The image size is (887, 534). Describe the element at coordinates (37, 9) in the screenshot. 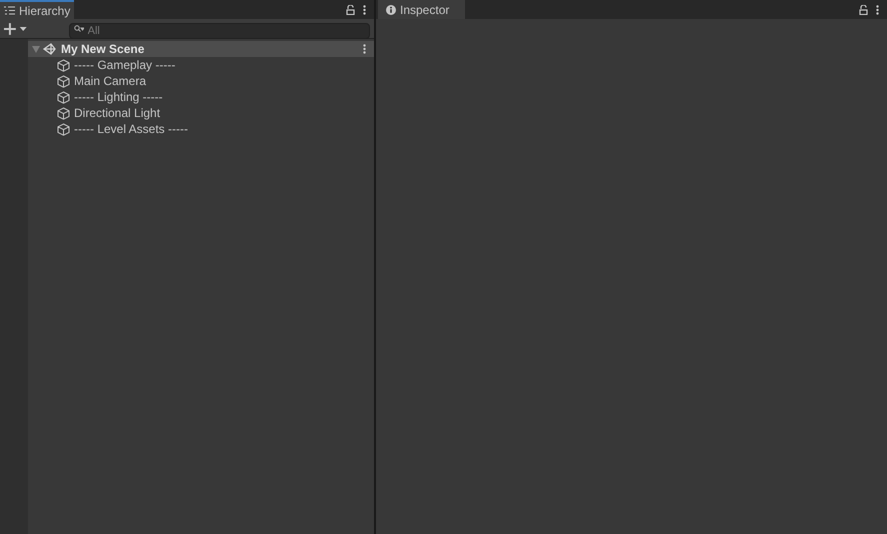

I see `hierarchy-tab: Hierarchy` at that location.